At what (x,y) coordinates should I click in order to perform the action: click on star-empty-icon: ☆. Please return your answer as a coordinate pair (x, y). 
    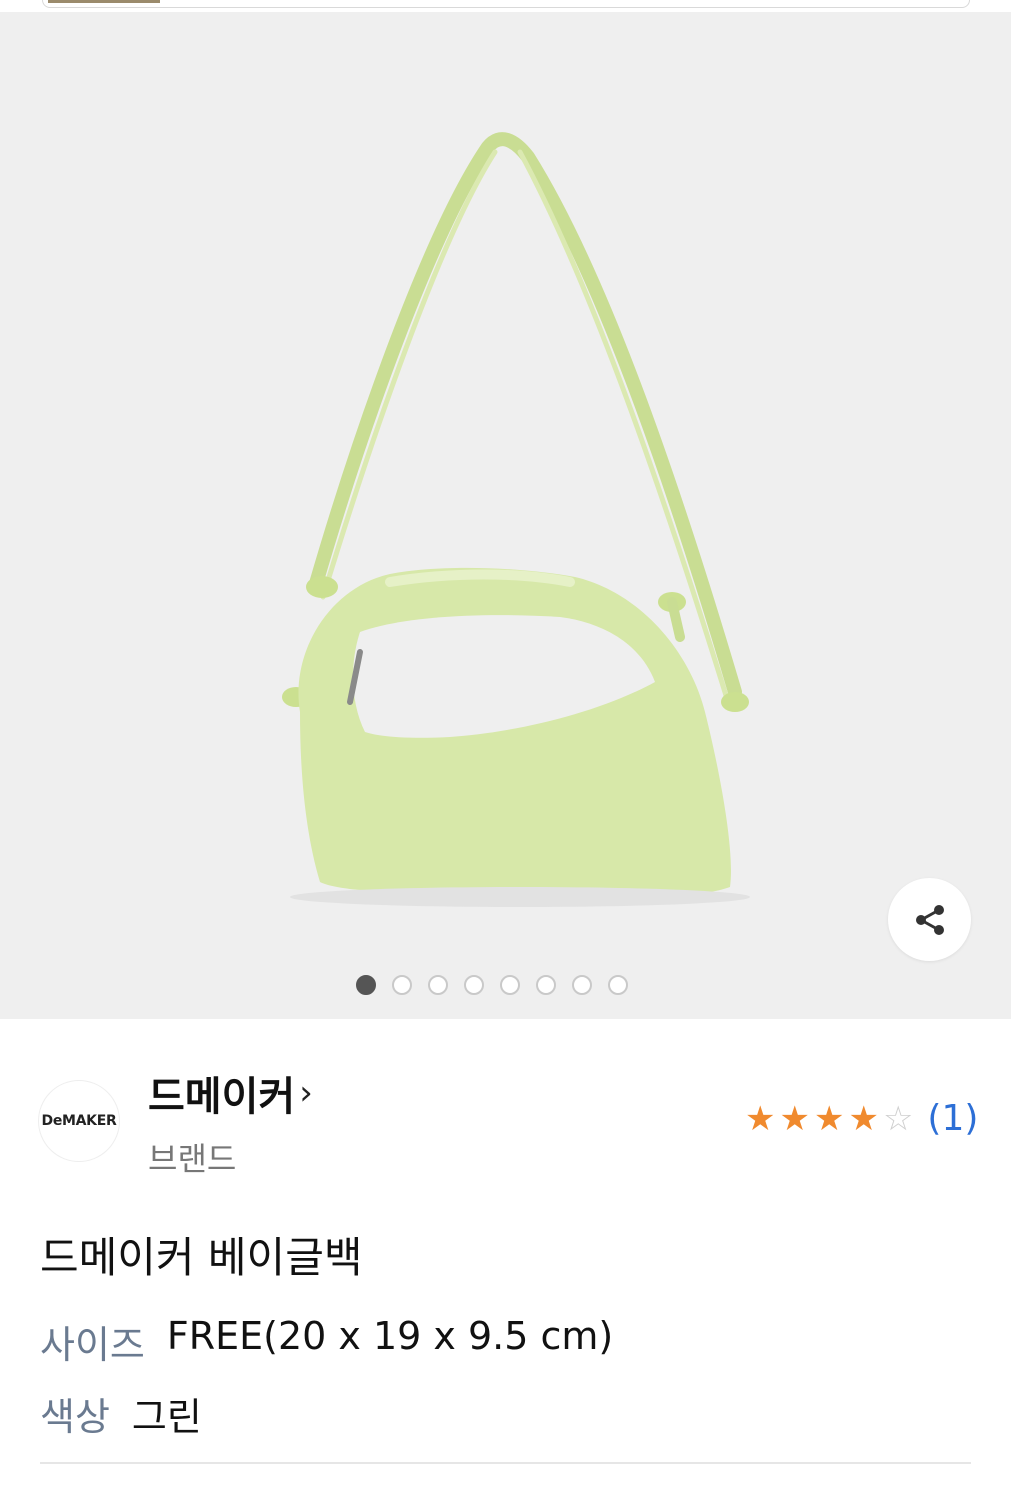
    Looking at the image, I should click on (898, 1118).